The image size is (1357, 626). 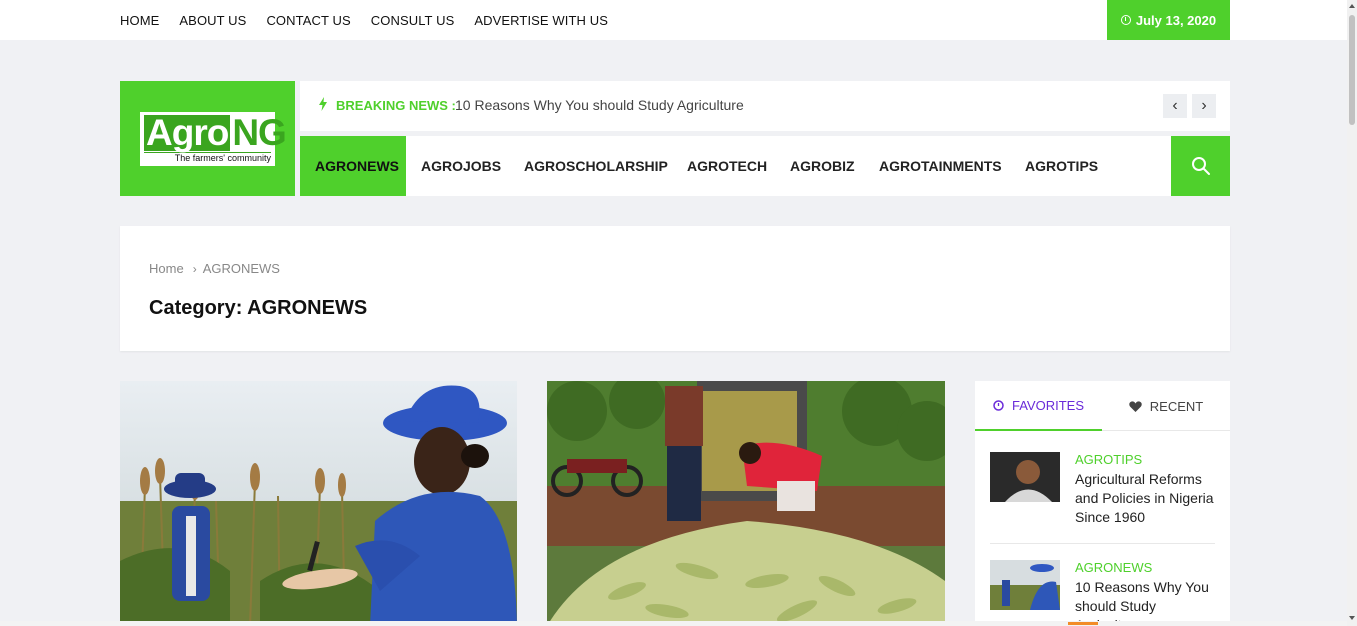 I want to click on logo-tagline: The farmers' community, so click(x=207, y=157).